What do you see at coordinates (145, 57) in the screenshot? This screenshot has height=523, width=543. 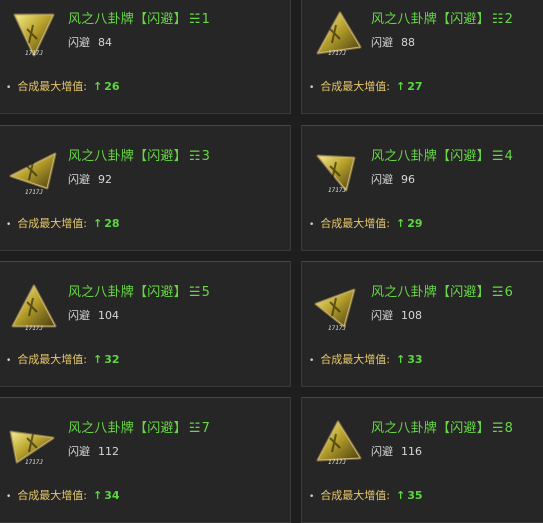 I see `item-card-1: 1717J 风之八卦牌【闪避】 ☵1 闪避 84 • 合成最大增值: ↑ 26` at bounding box center [145, 57].